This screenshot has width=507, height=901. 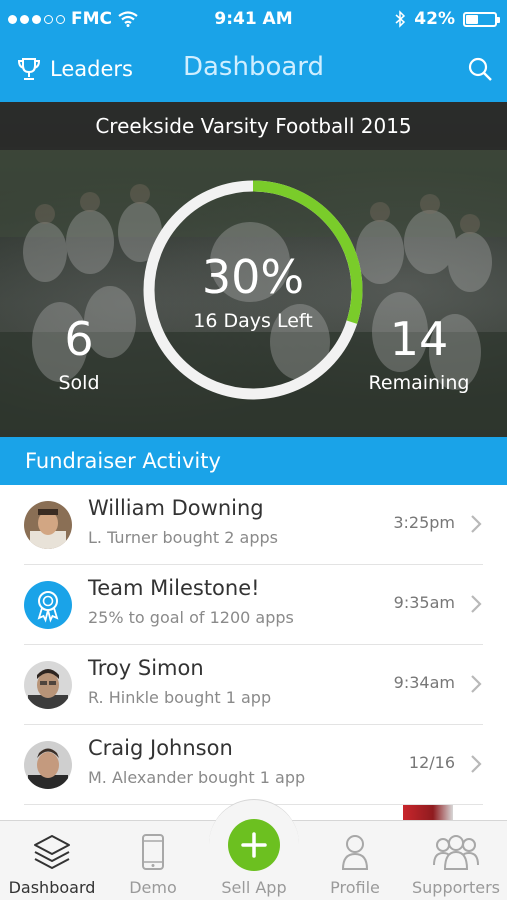 What do you see at coordinates (253, 277) in the screenshot?
I see `progress-percent: 30%` at bounding box center [253, 277].